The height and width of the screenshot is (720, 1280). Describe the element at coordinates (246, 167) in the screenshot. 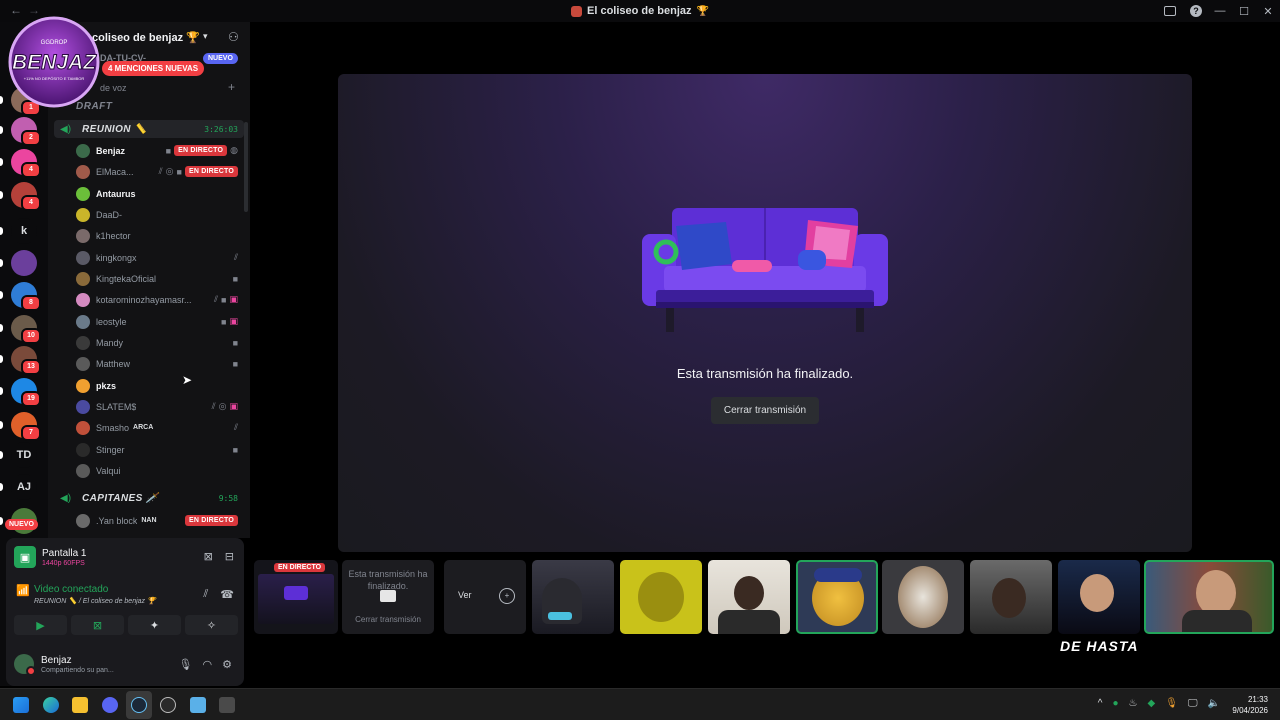

I see `scrollbar` at that location.